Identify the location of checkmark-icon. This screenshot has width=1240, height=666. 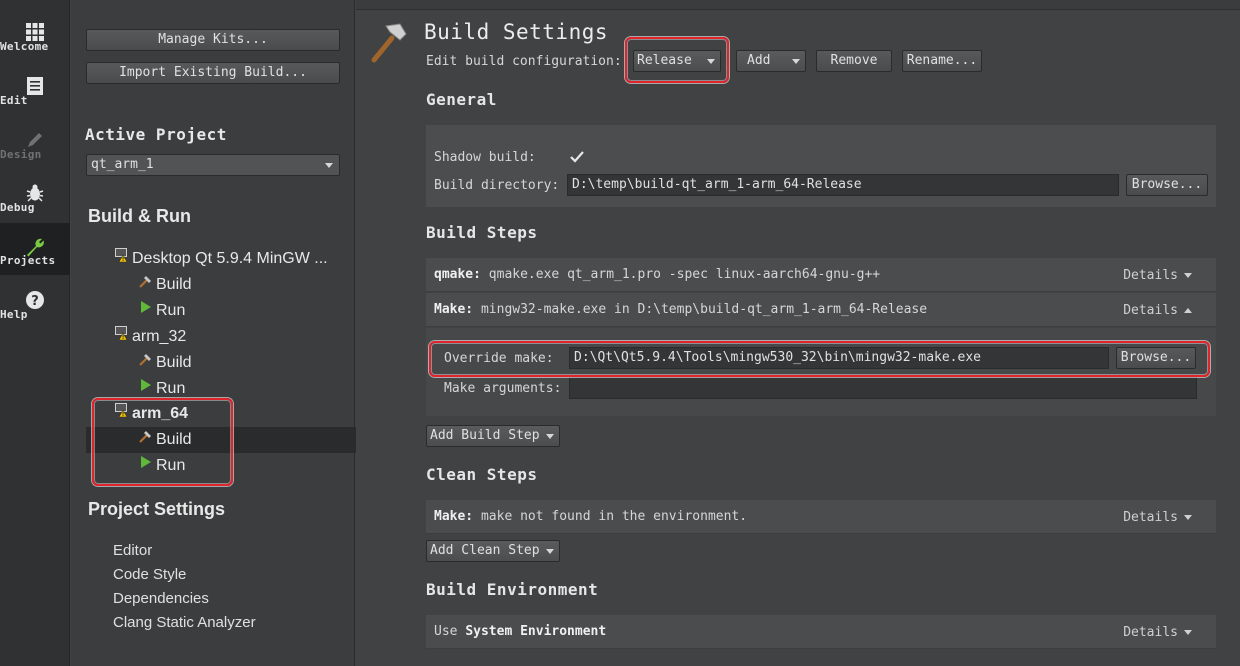
(577, 157).